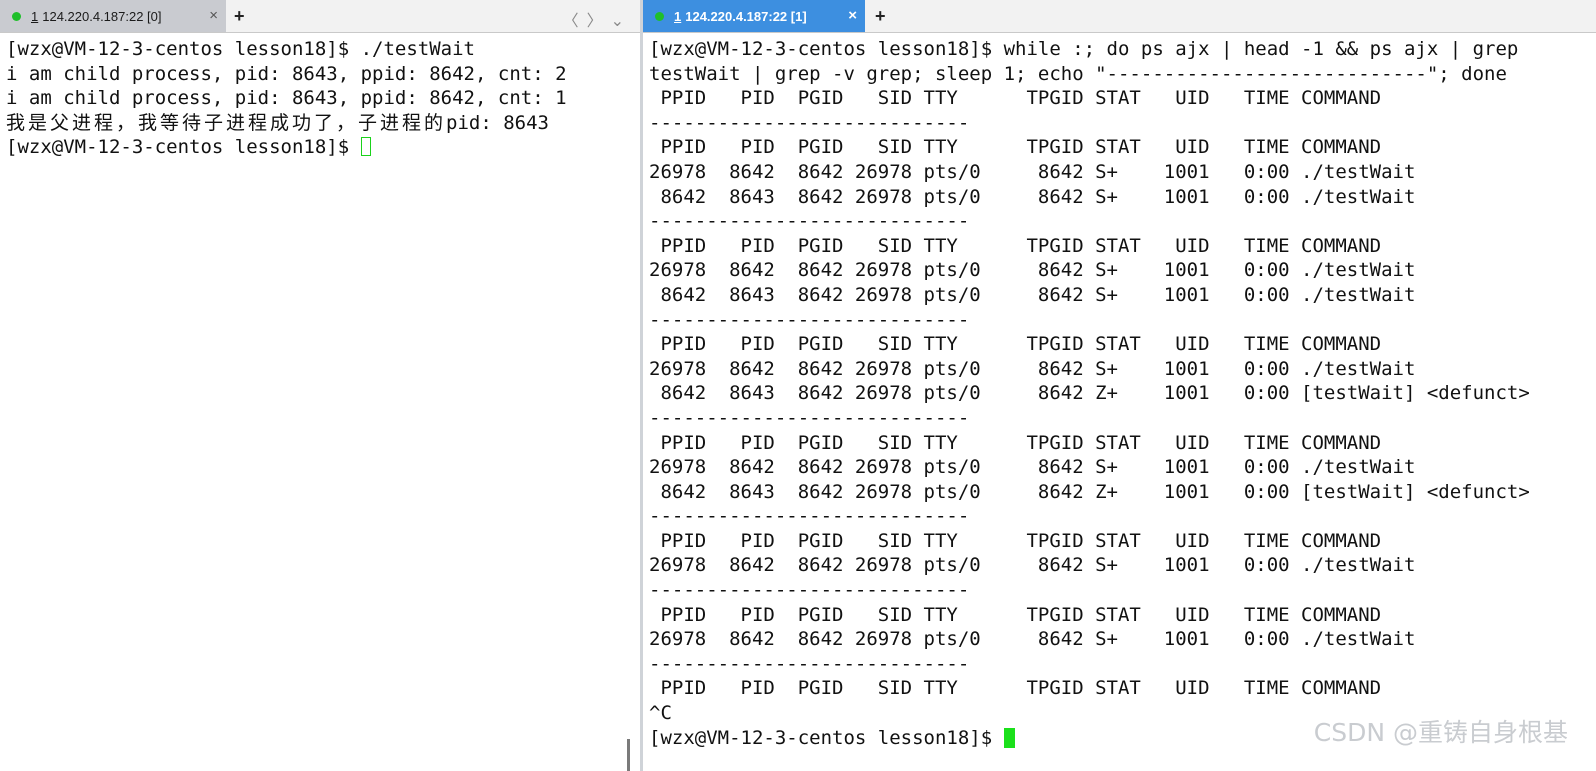 This screenshot has width=1596, height=771. I want to click on csdn-watermark: CSDN @重铸自身根基, so click(1440, 732).